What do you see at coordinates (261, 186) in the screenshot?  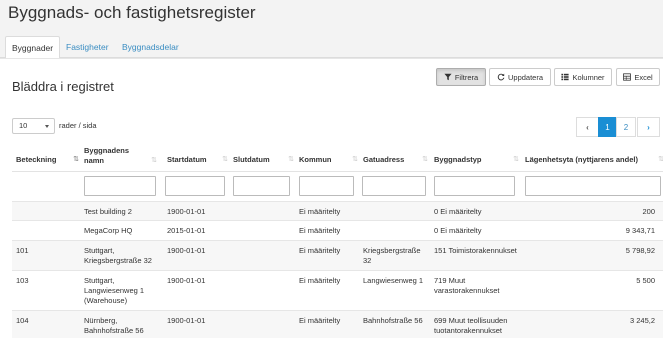 I see `filter-input-slutdatum` at bounding box center [261, 186].